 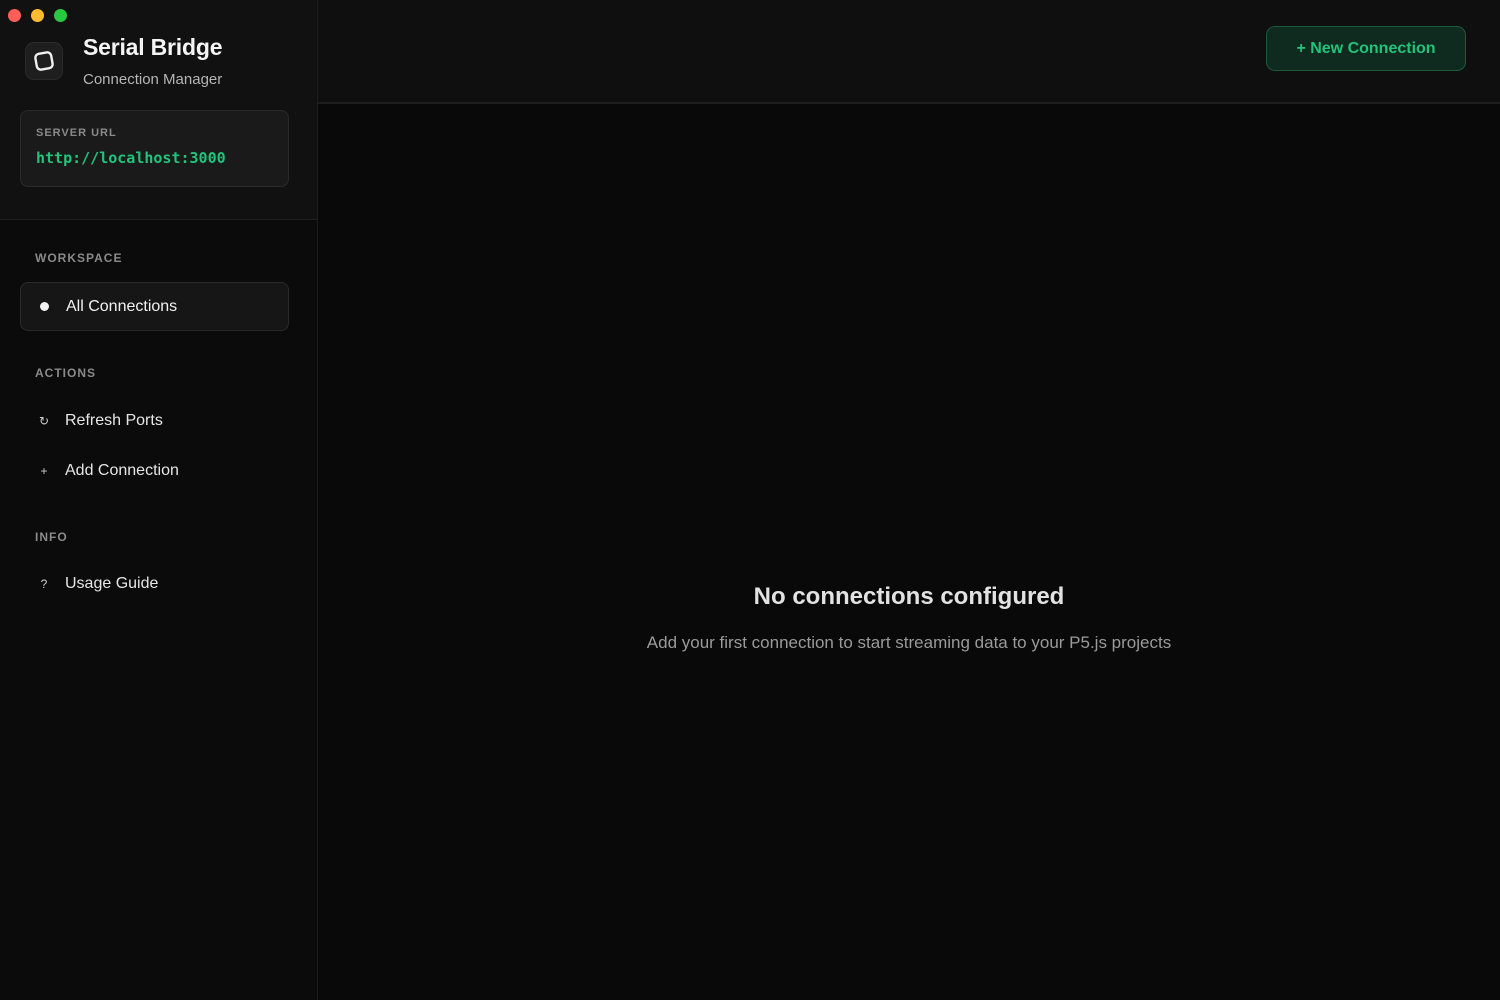 What do you see at coordinates (153, 79) in the screenshot?
I see `app-subtitle: Connection Manager` at bounding box center [153, 79].